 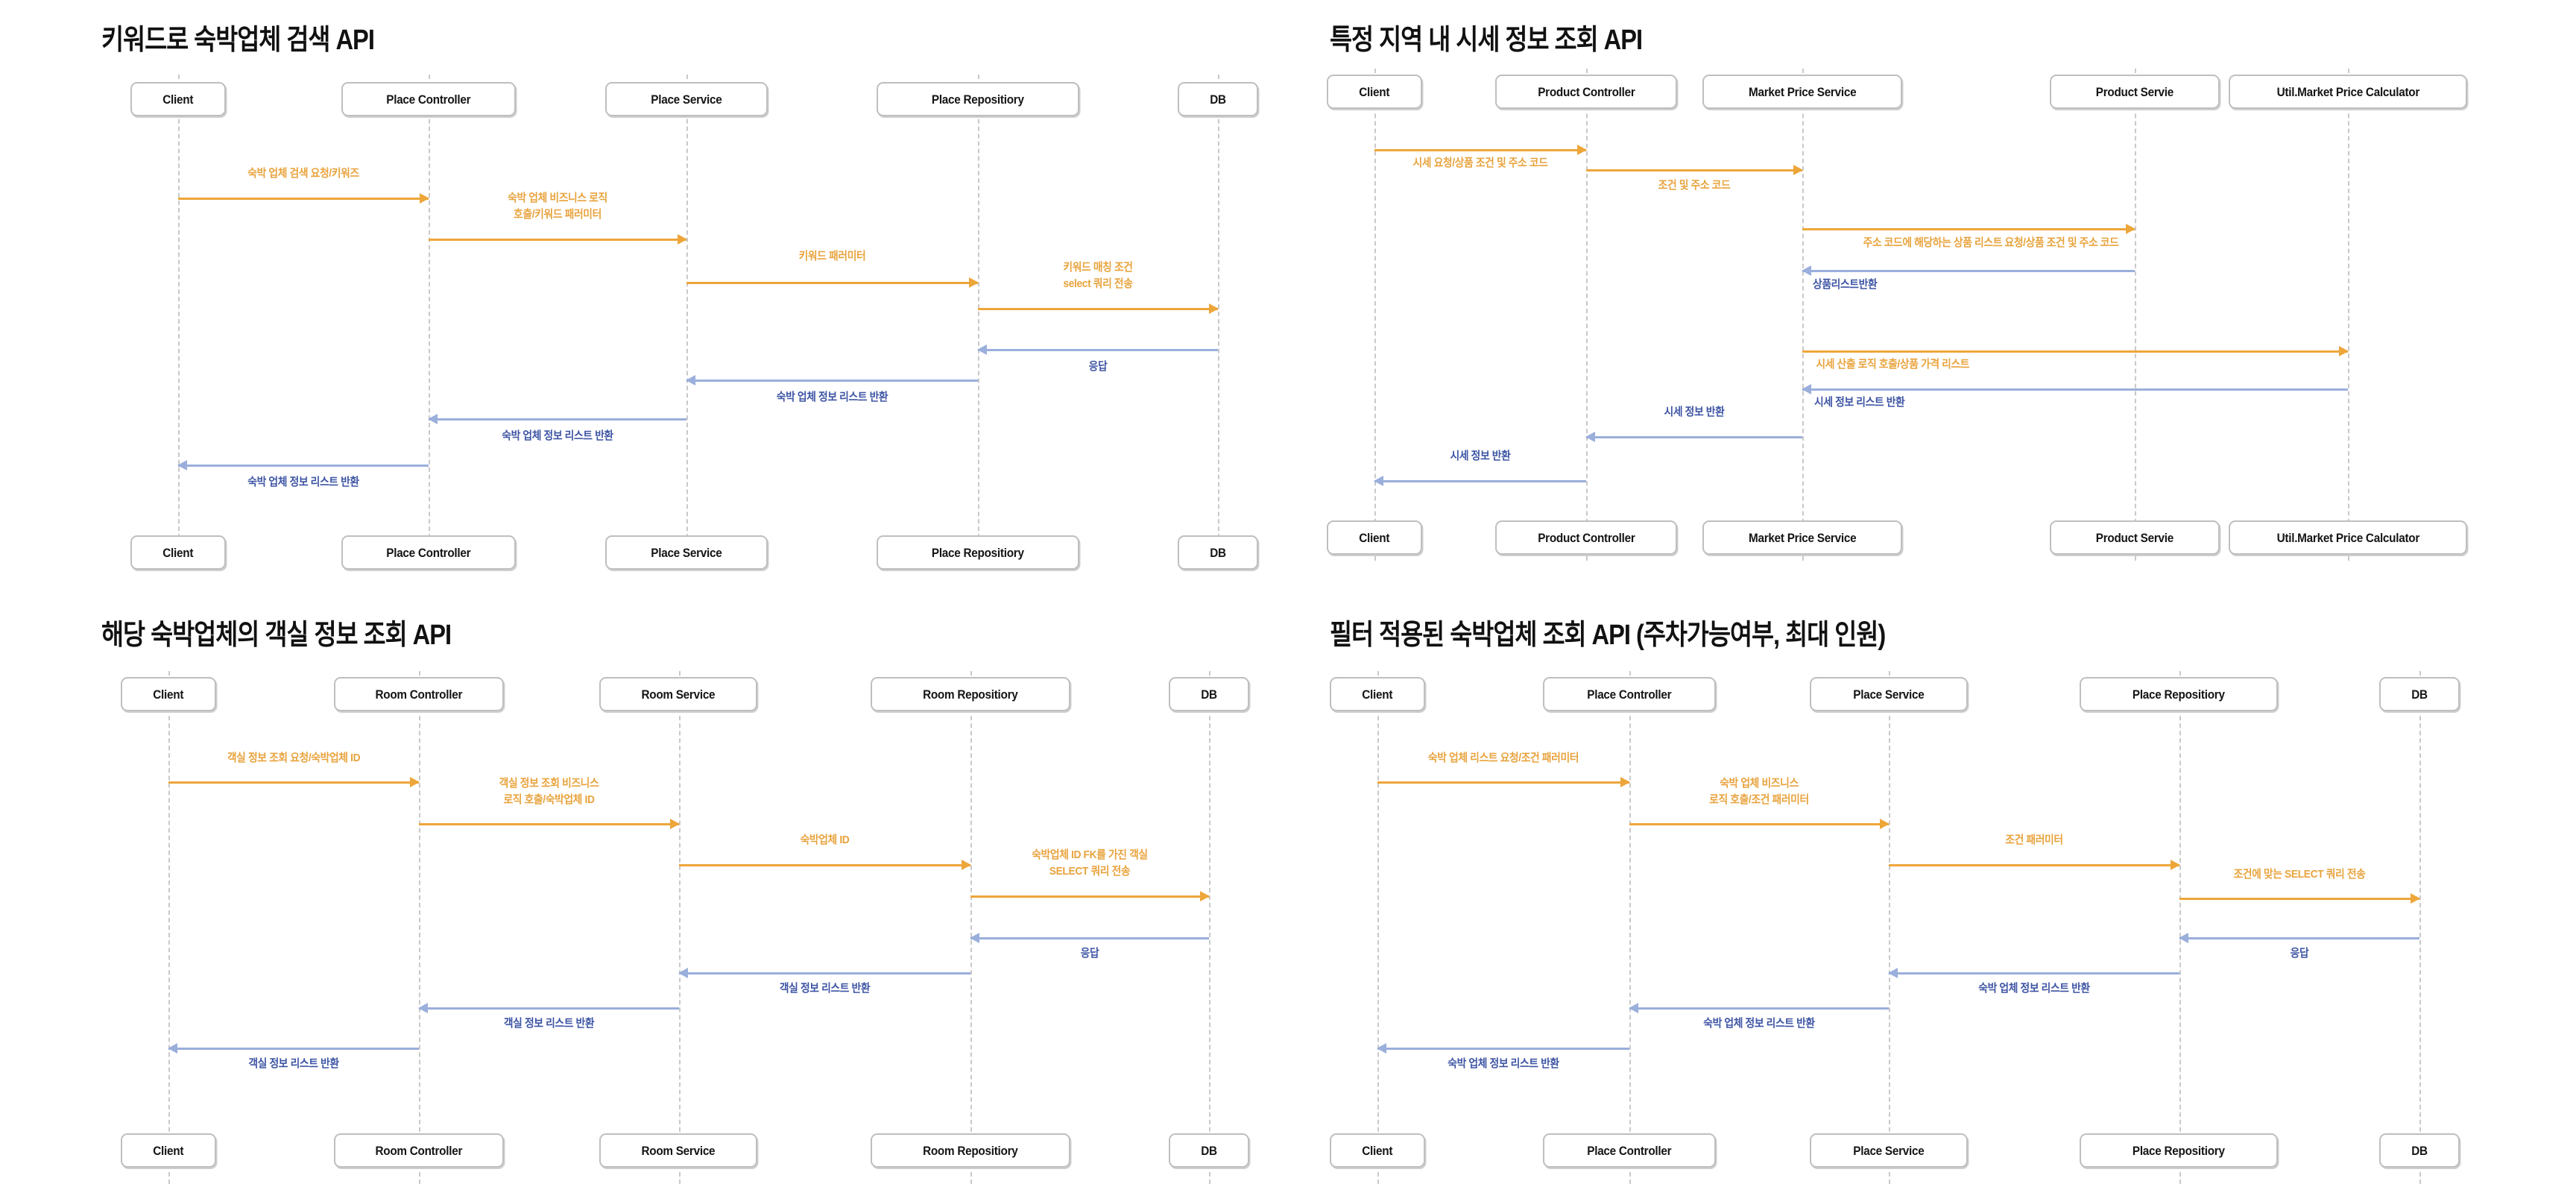 I want to click on message-label: 숙박 업체 비즈니스 로직 호출/키워드 패러미터, so click(x=558, y=206).